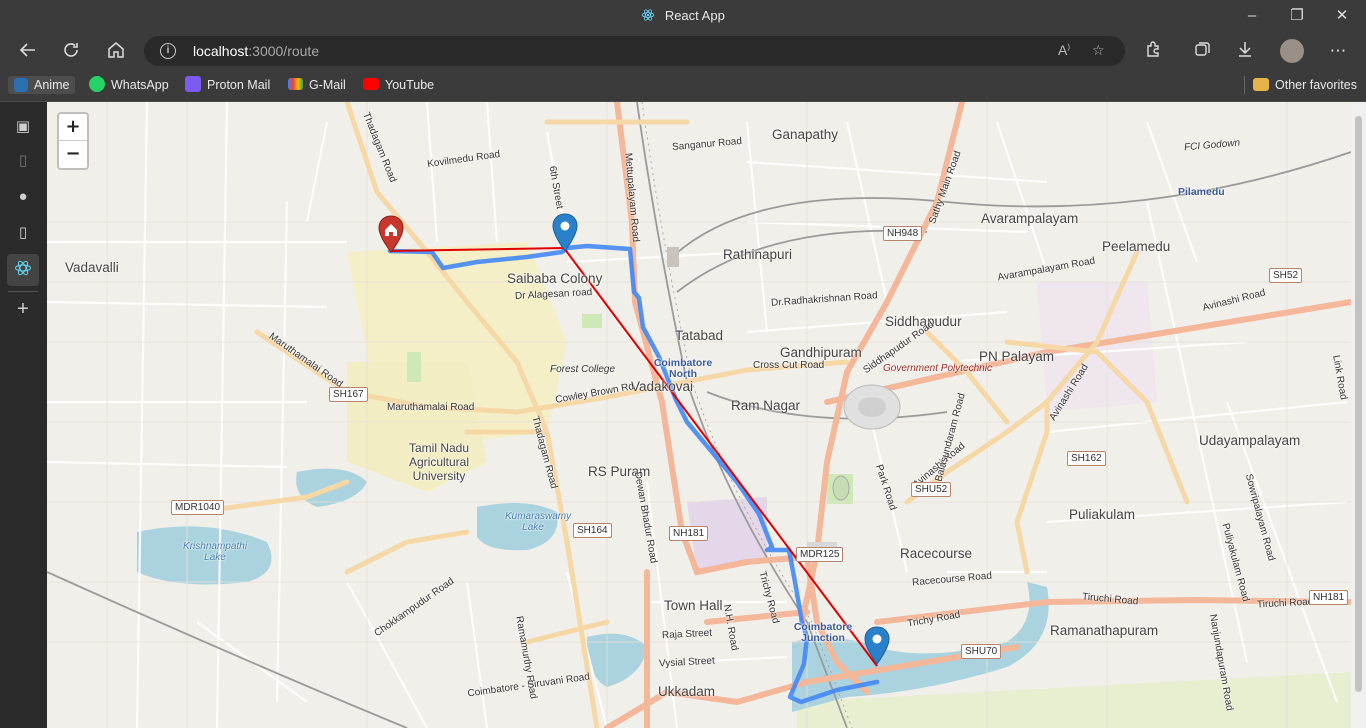 The height and width of the screenshot is (728, 1366). I want to click on map-label: Ramanathapuram, so click(1104, 630).